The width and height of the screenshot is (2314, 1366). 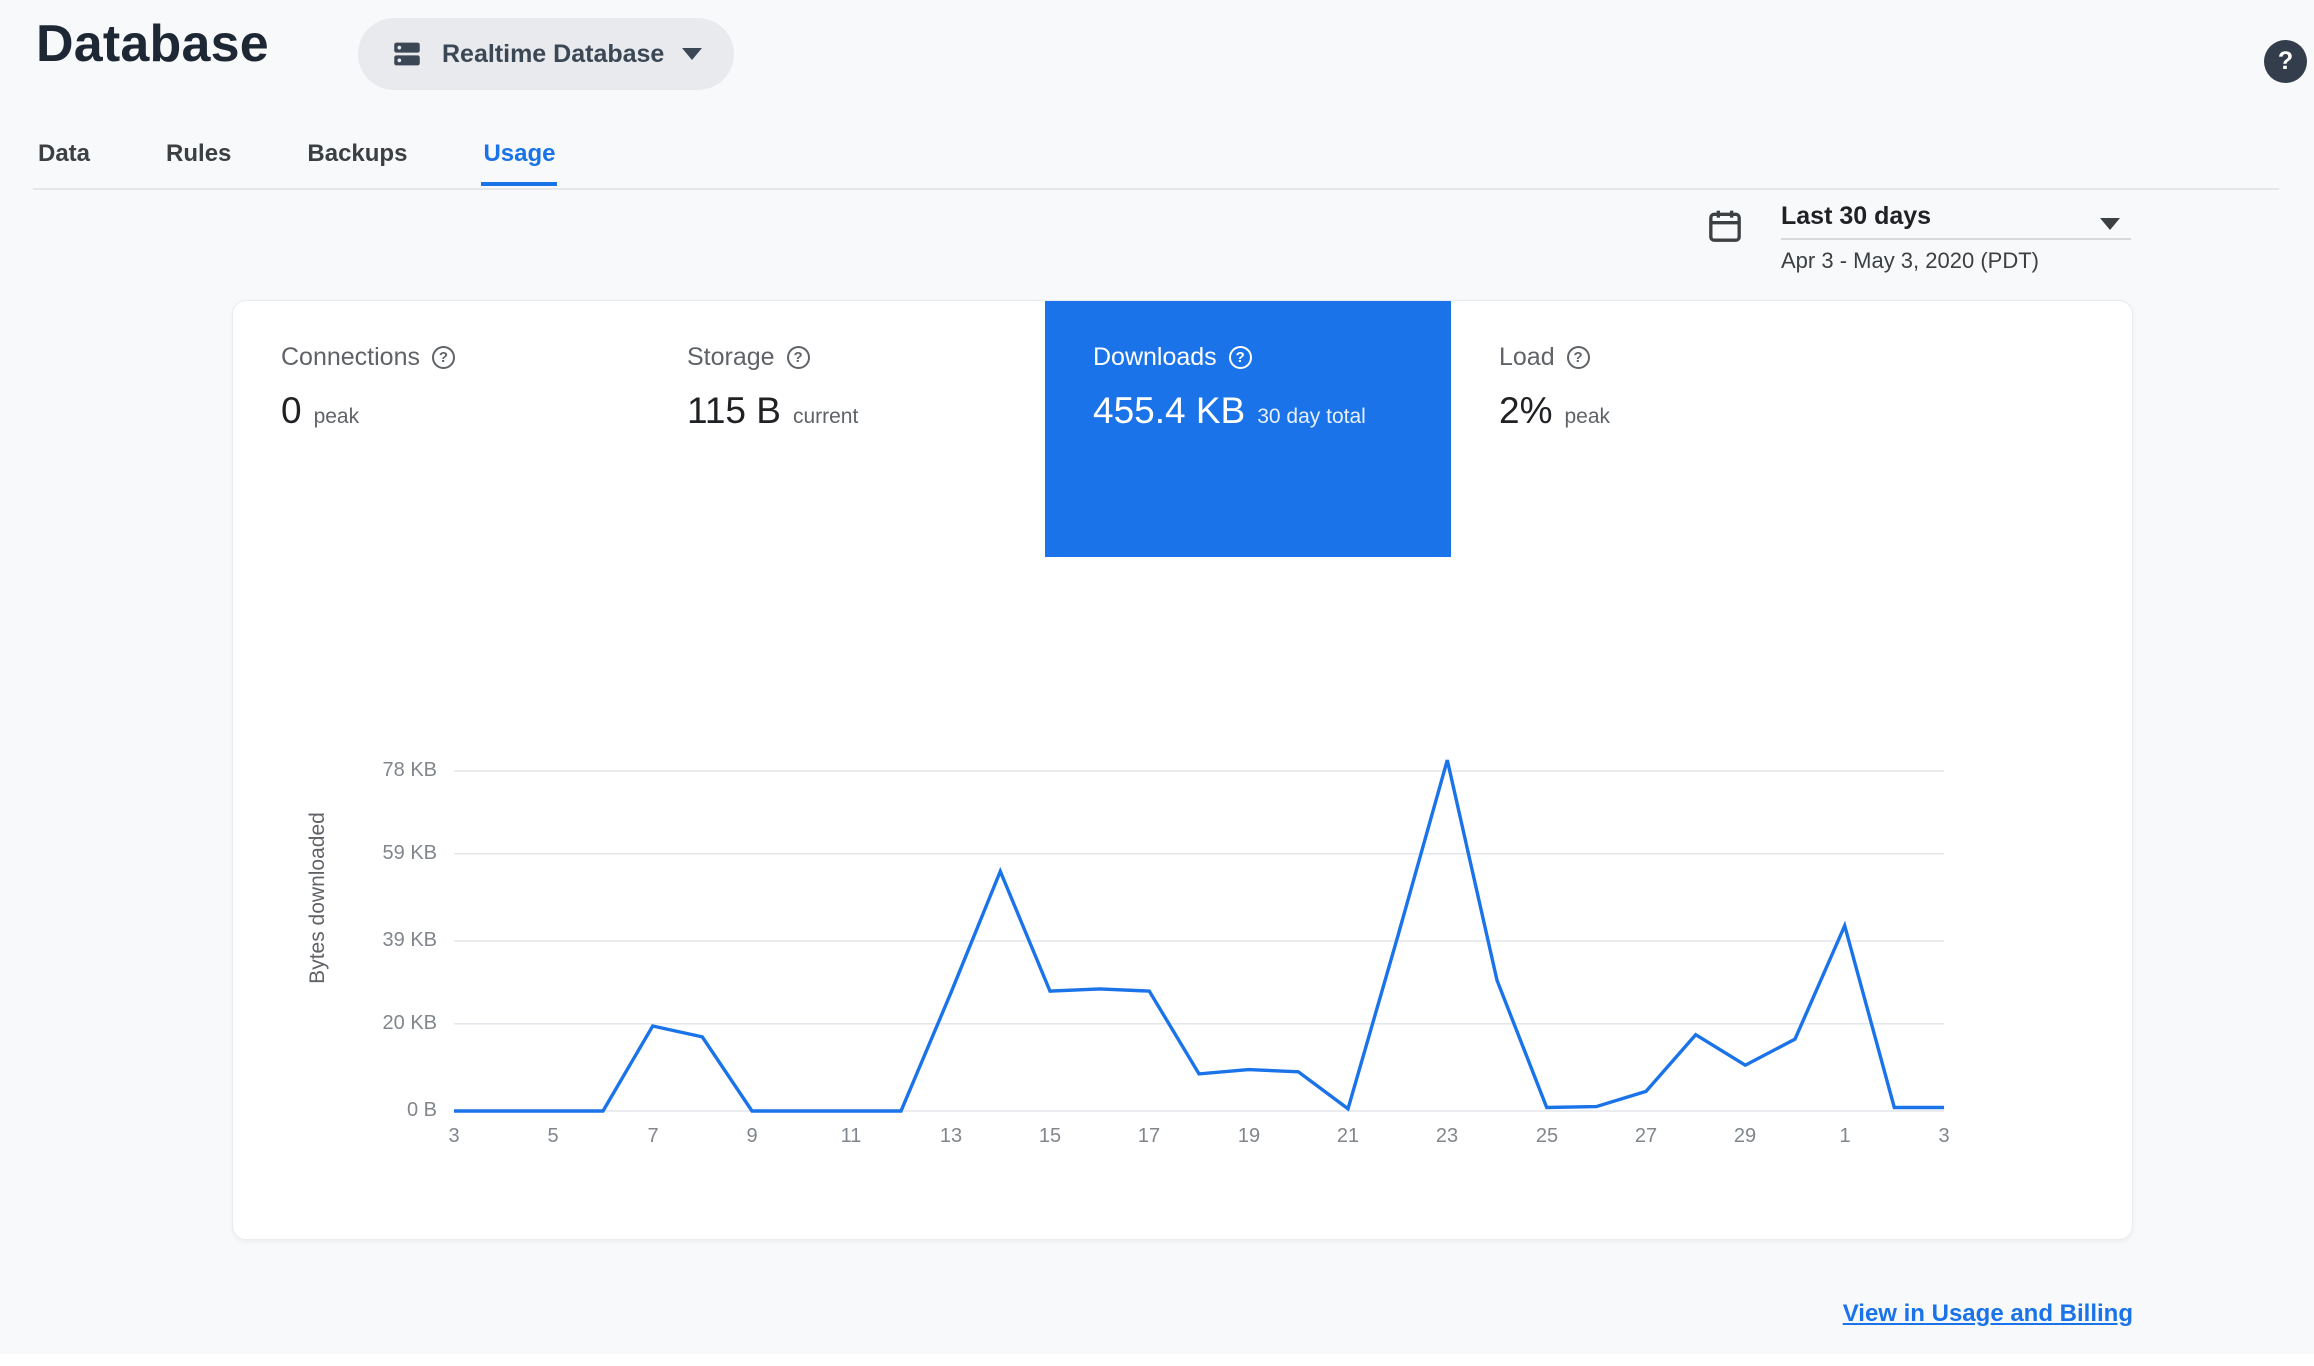 What do you see at coordinates (731, 357) in the screenshot?
I see `metric-label: Storage` at bounding box center [731, 357].